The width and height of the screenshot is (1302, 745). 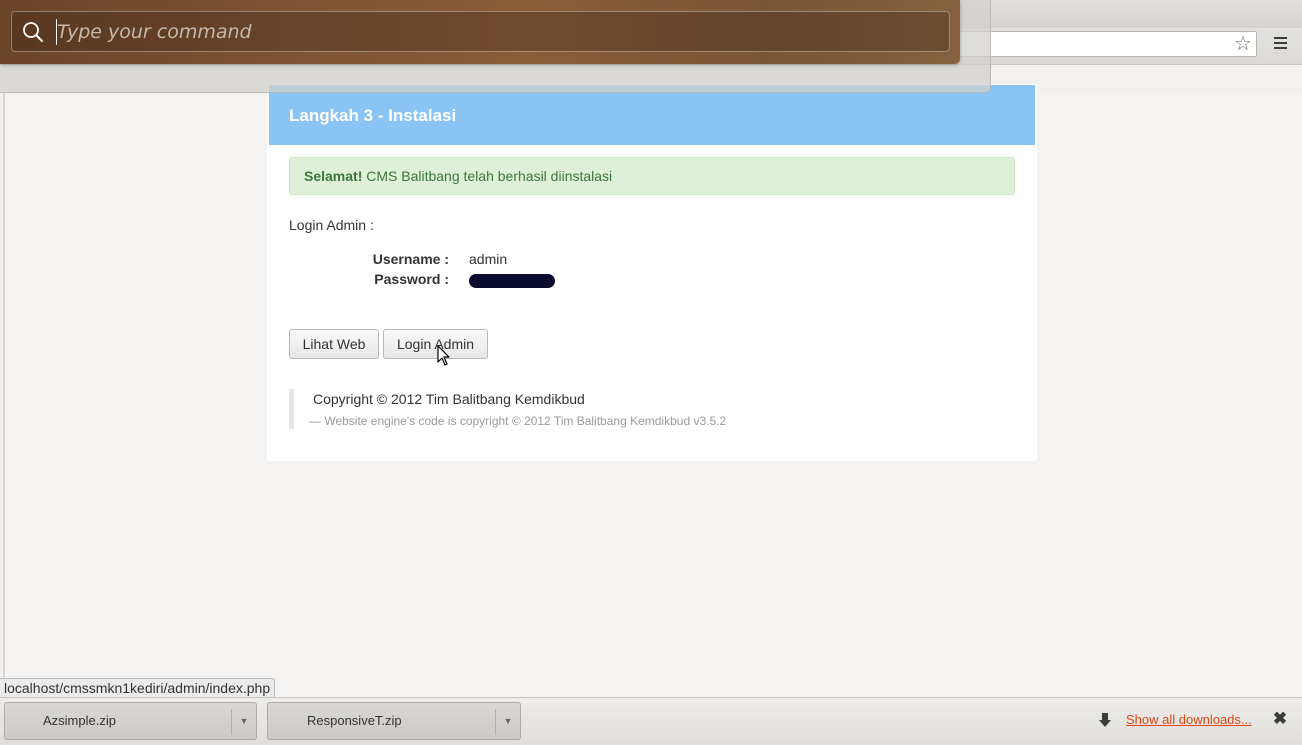 What do you see at coordinates (1280, 719) in the screenshot?
I see `close-icon: ✖` at bounding box center [1280, 719].